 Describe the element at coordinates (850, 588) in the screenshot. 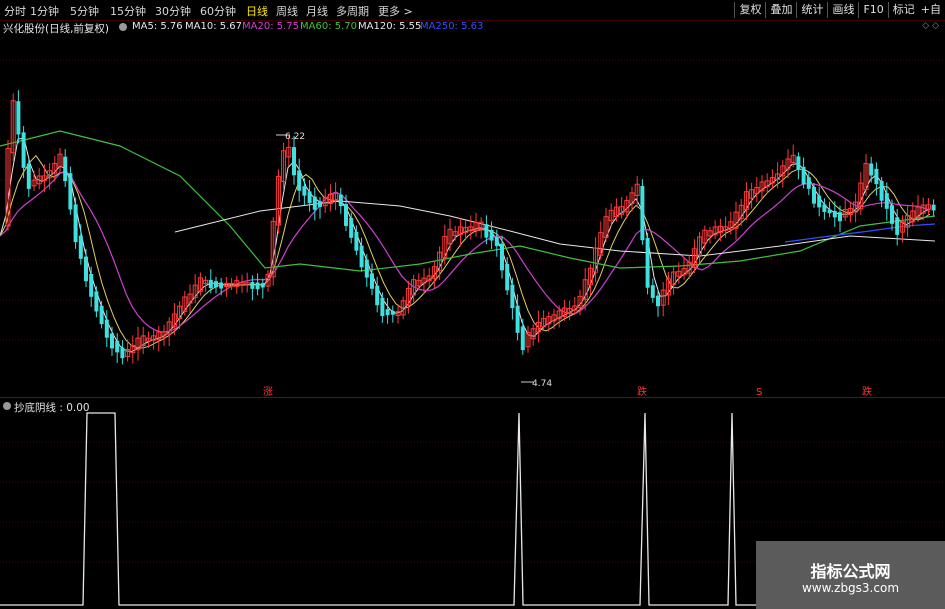

I see `watermark-url: www.zbgs3.com` at that location.